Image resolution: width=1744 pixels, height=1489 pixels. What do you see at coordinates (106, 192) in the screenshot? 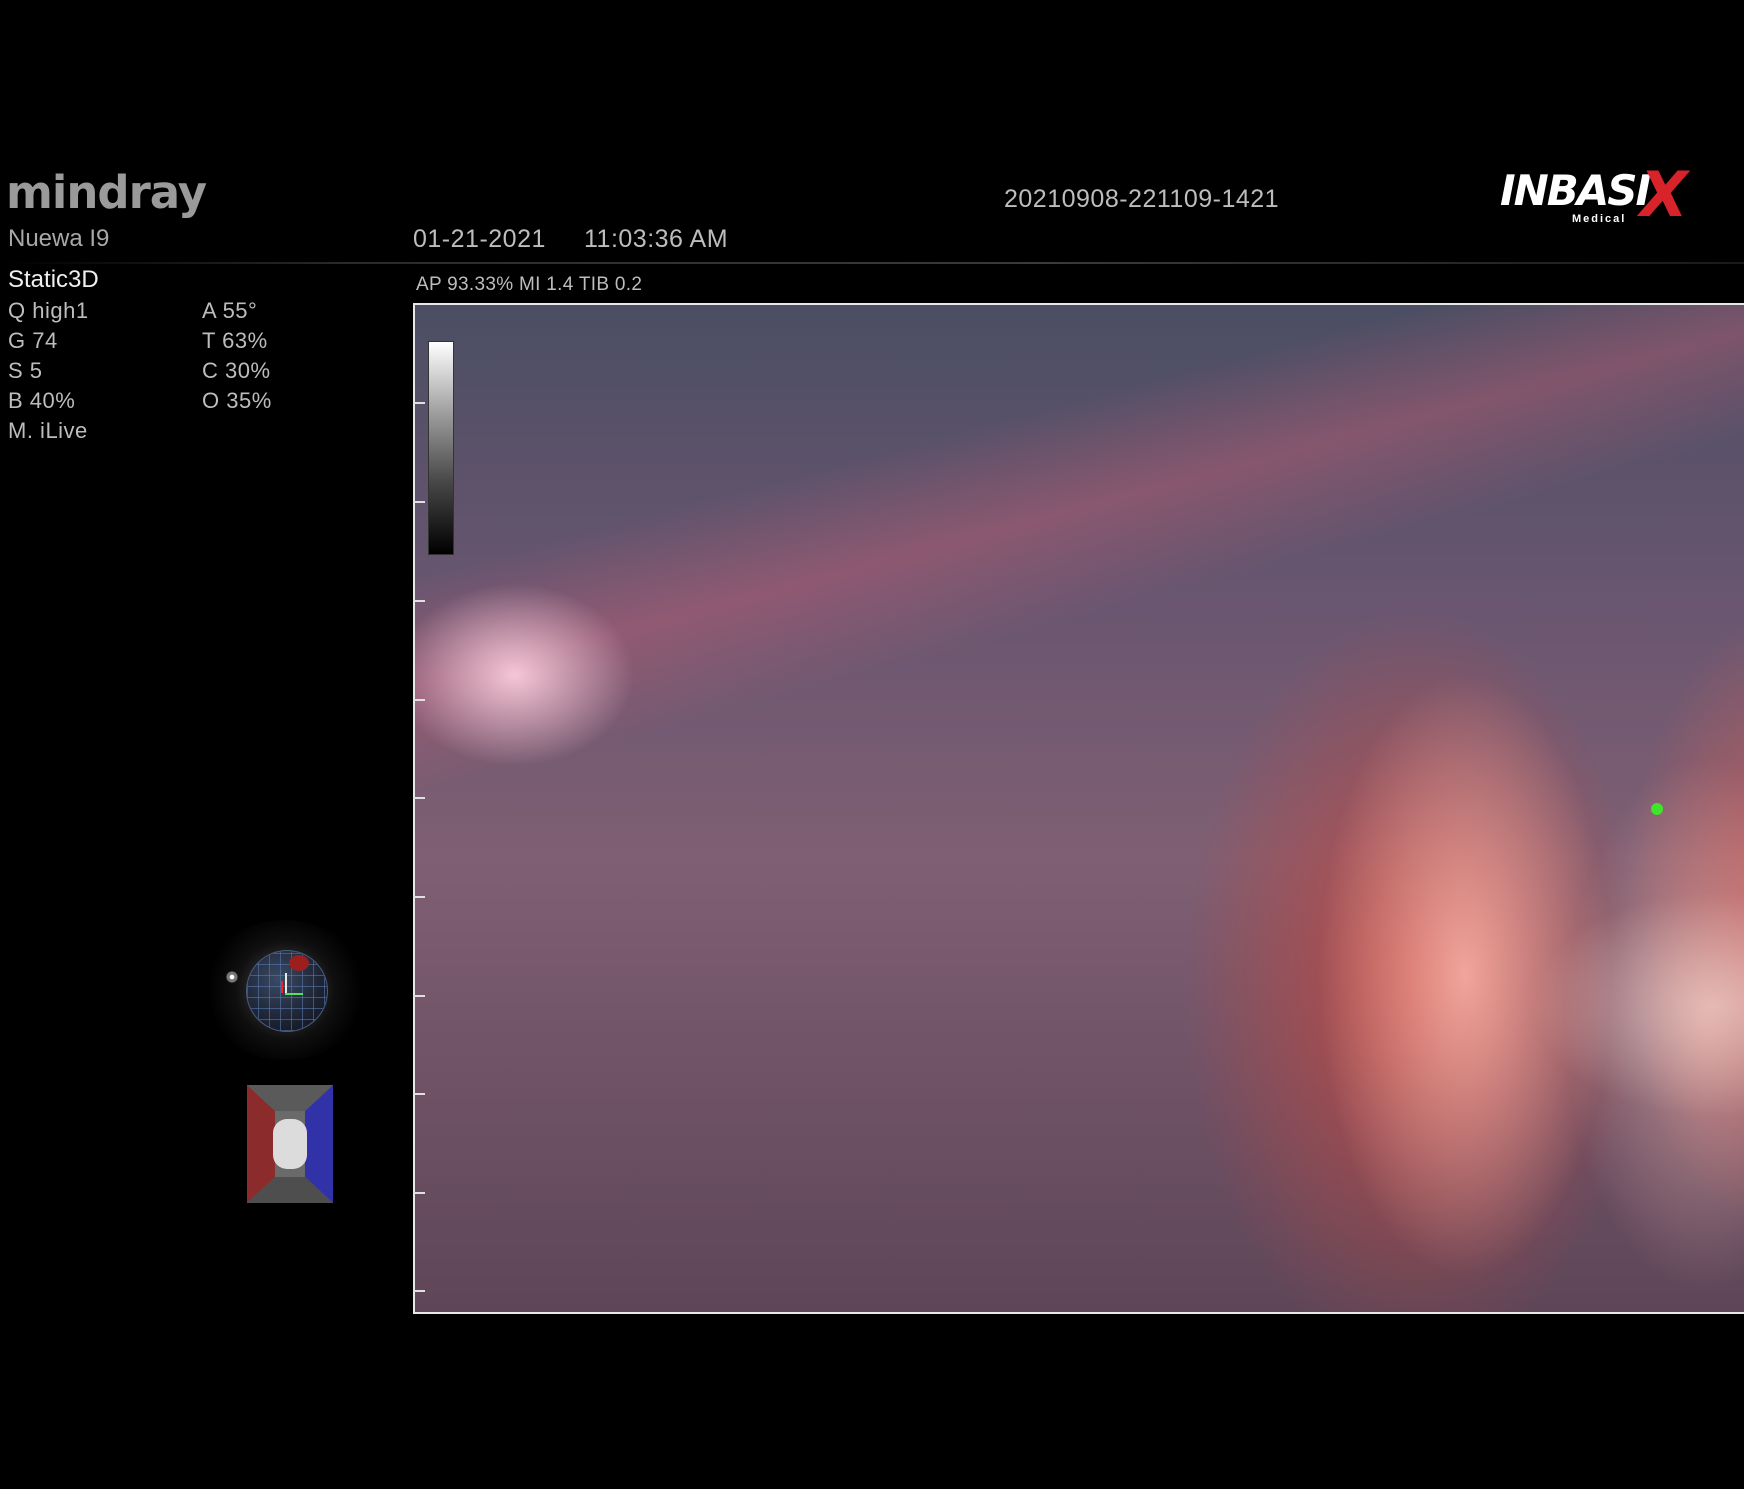
I see `mindray-logo: mindray` at bounding box center [106, 192].